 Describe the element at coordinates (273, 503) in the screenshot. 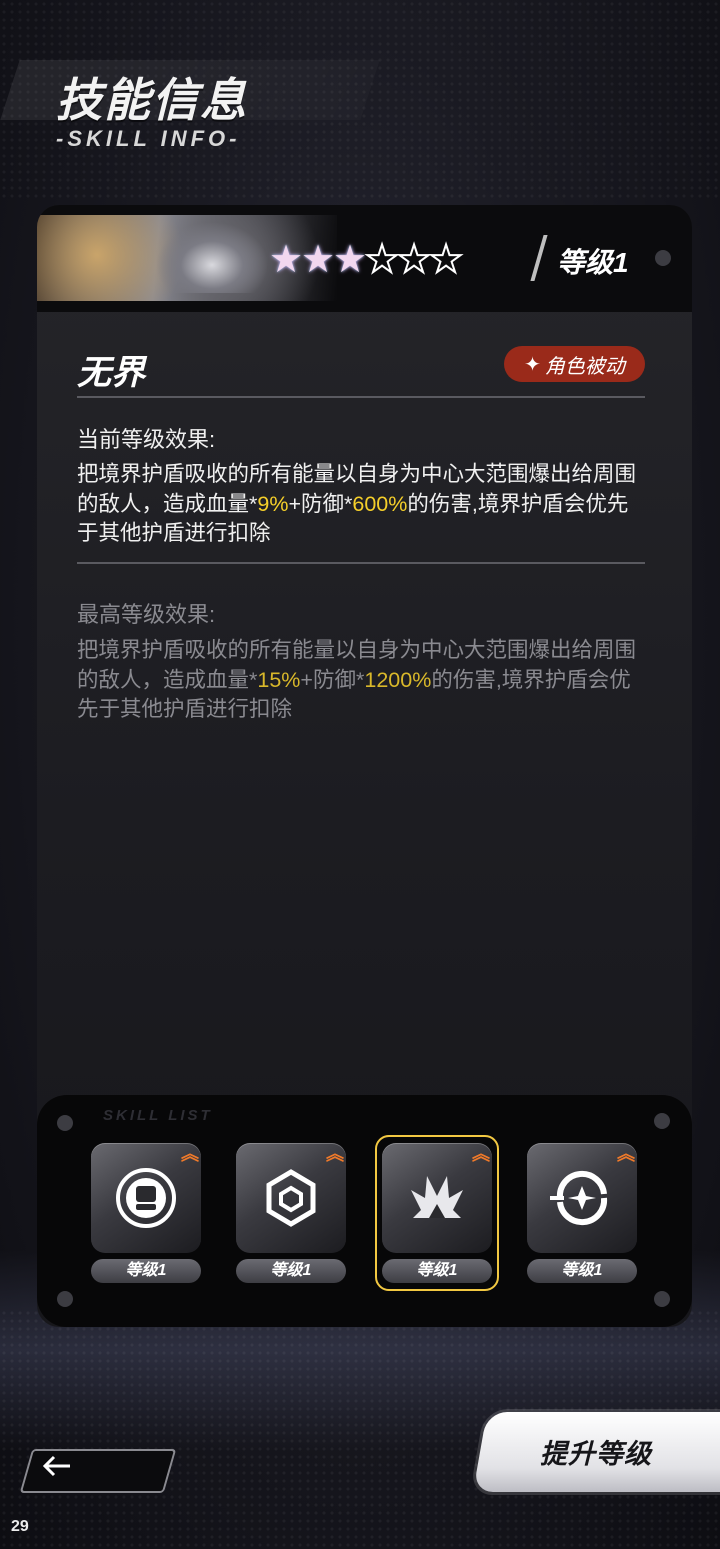

I see `effect-value: 9%` at that location.